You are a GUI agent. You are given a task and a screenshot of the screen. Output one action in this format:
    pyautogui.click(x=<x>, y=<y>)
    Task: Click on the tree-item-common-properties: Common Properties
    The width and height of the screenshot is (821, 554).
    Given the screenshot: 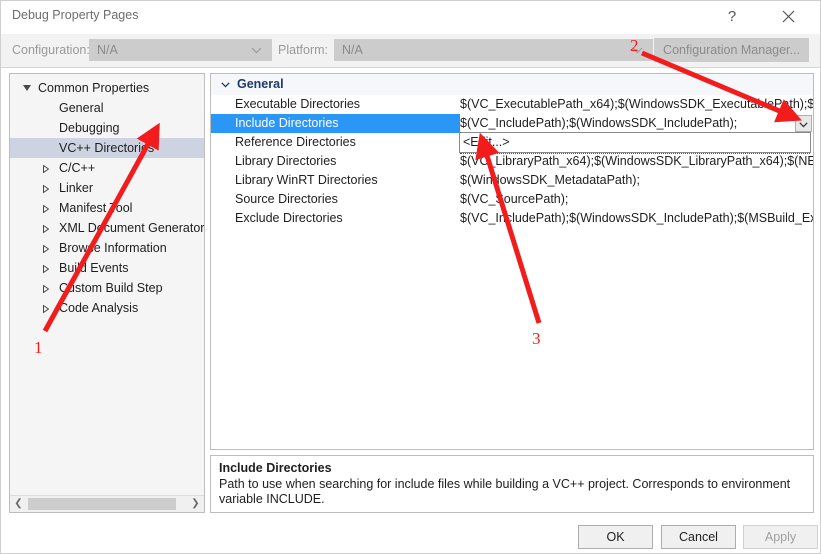 What is the action you would take?
    pyautogui.click(x=107, y=88)
    